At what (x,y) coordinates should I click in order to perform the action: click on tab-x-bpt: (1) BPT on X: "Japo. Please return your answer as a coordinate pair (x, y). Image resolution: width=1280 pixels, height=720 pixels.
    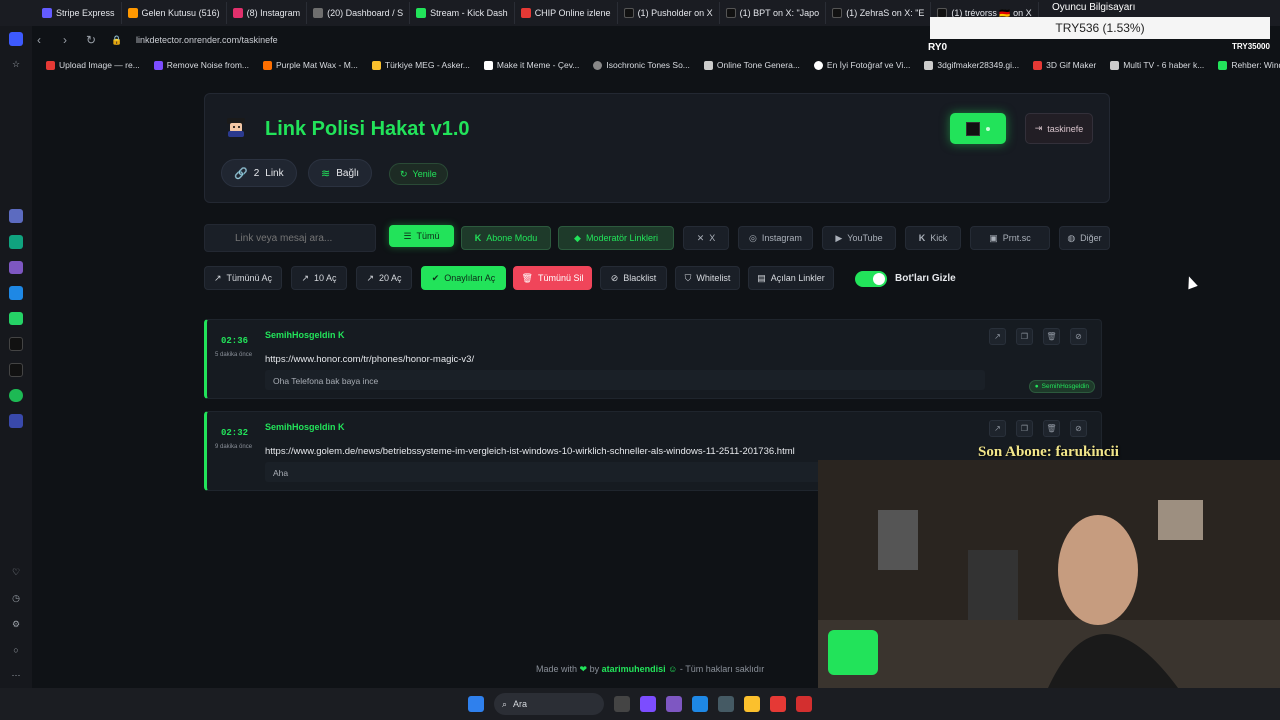
    Looking at the image, I should click on (773, 13).